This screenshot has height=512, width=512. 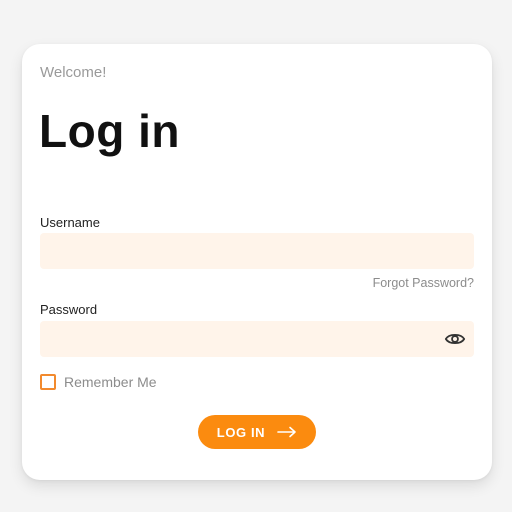 What do you see at coordinates (109, 131) in the screenshot?
I see `page-title: Log in` at bounding box center [109, 131].